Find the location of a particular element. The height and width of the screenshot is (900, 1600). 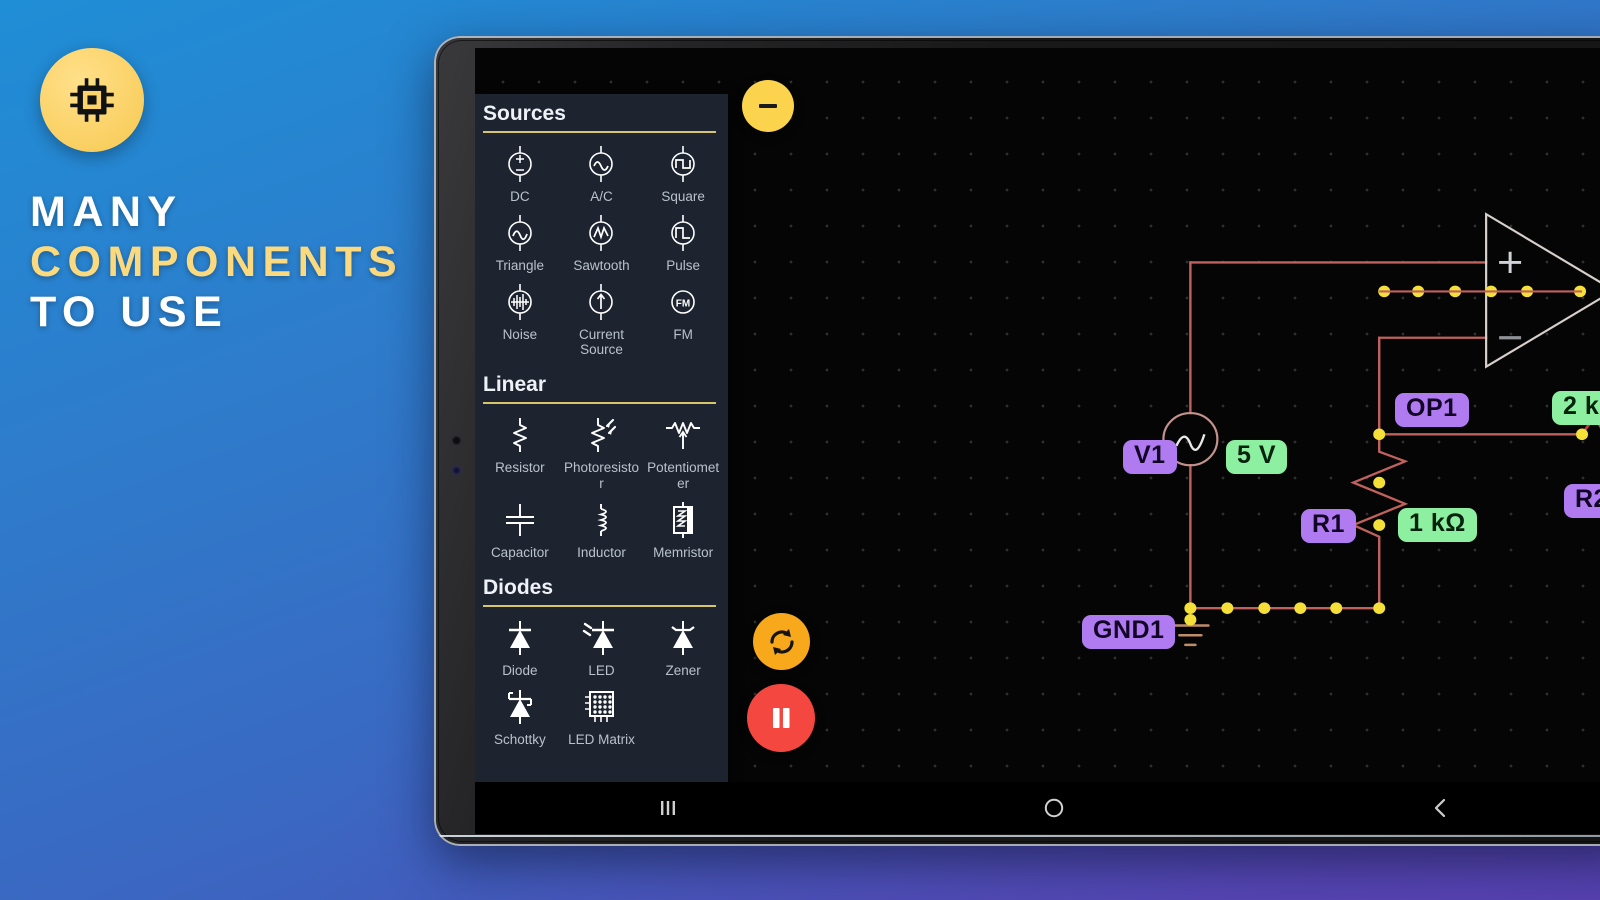

nav-home-button is located at coordinates (1054, 808).